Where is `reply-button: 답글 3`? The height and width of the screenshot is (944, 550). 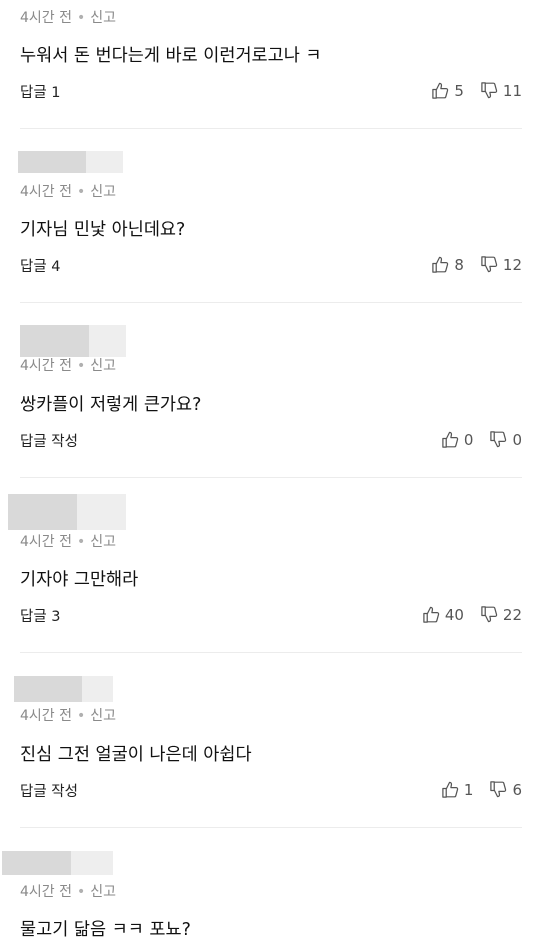
reply-button: 답글 3 is located at coordinates (40, 615).